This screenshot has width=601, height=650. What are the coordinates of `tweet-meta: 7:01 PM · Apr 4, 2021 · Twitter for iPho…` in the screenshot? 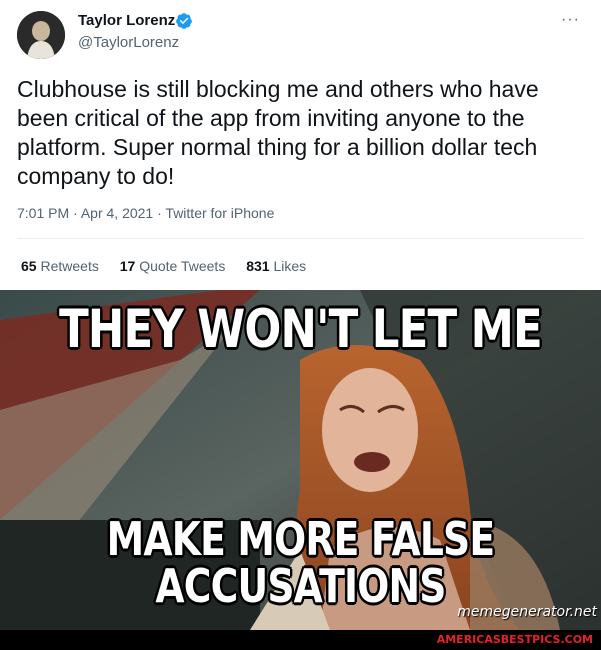 It's located at (145, 213).